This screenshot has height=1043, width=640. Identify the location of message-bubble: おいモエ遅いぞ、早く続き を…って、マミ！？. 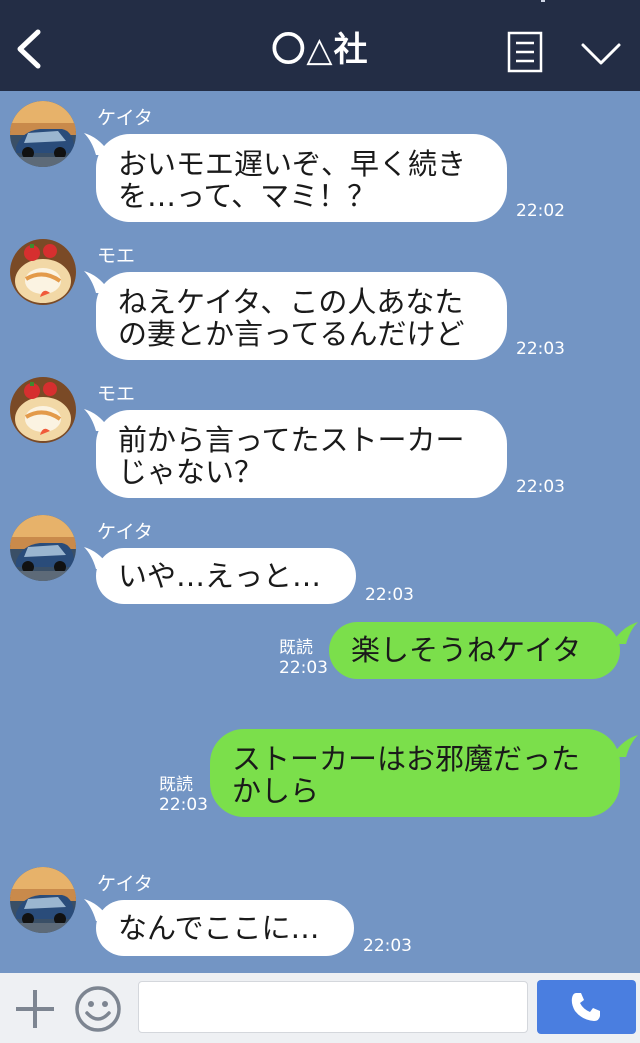
(301, 178).